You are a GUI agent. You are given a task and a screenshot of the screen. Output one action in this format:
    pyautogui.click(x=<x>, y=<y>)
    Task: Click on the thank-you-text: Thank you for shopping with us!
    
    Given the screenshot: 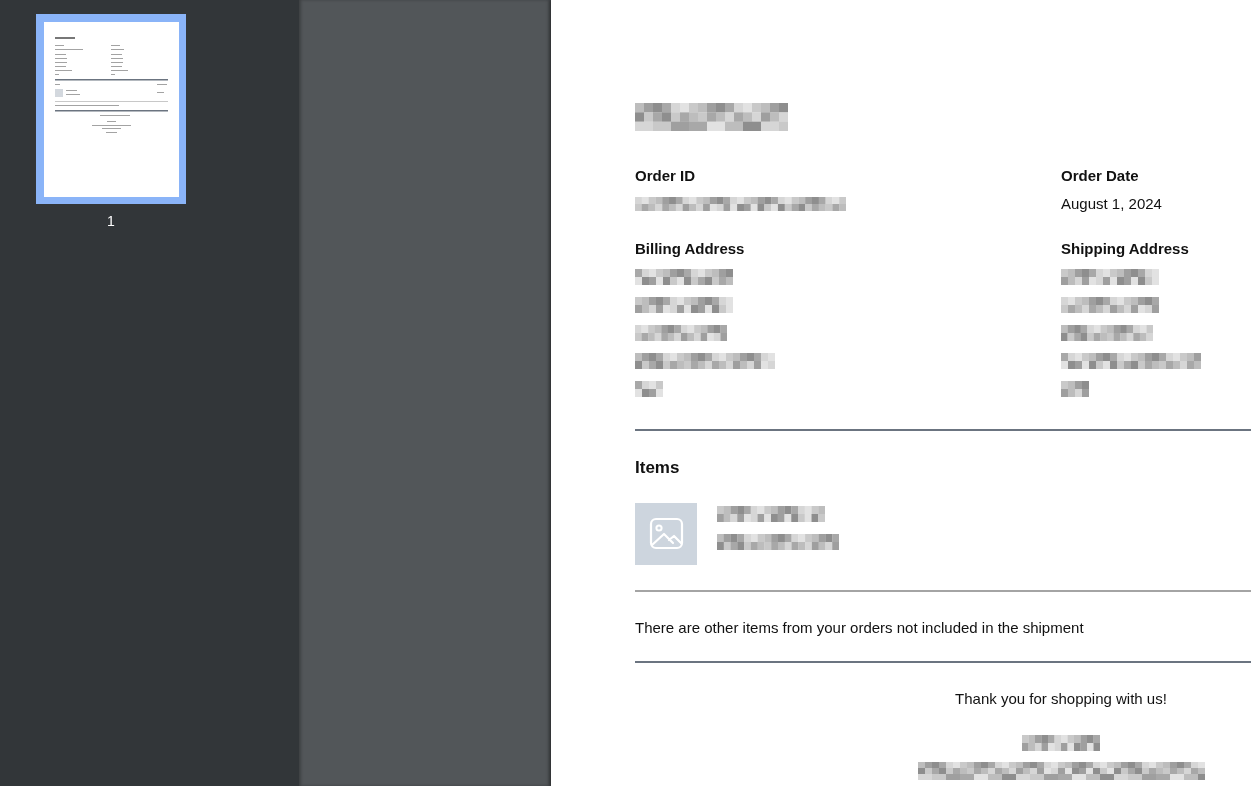 What is the action you would take?
    pyautogui.click(x=1061, y=699)
    